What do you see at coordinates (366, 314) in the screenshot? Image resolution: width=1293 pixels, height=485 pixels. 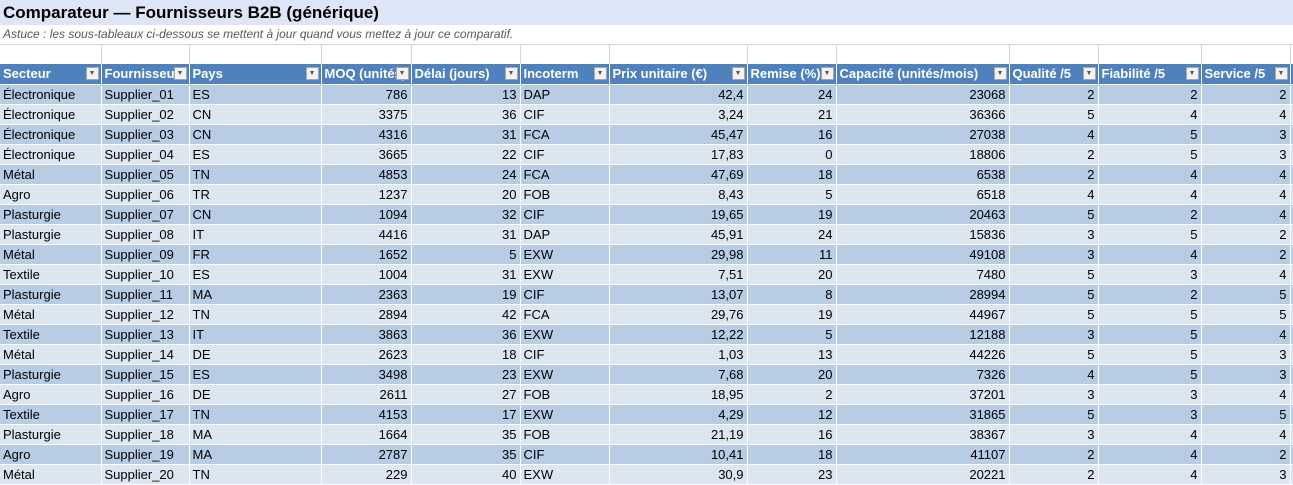 I see `table-cell: 2894` at bounding box center [366, 314].